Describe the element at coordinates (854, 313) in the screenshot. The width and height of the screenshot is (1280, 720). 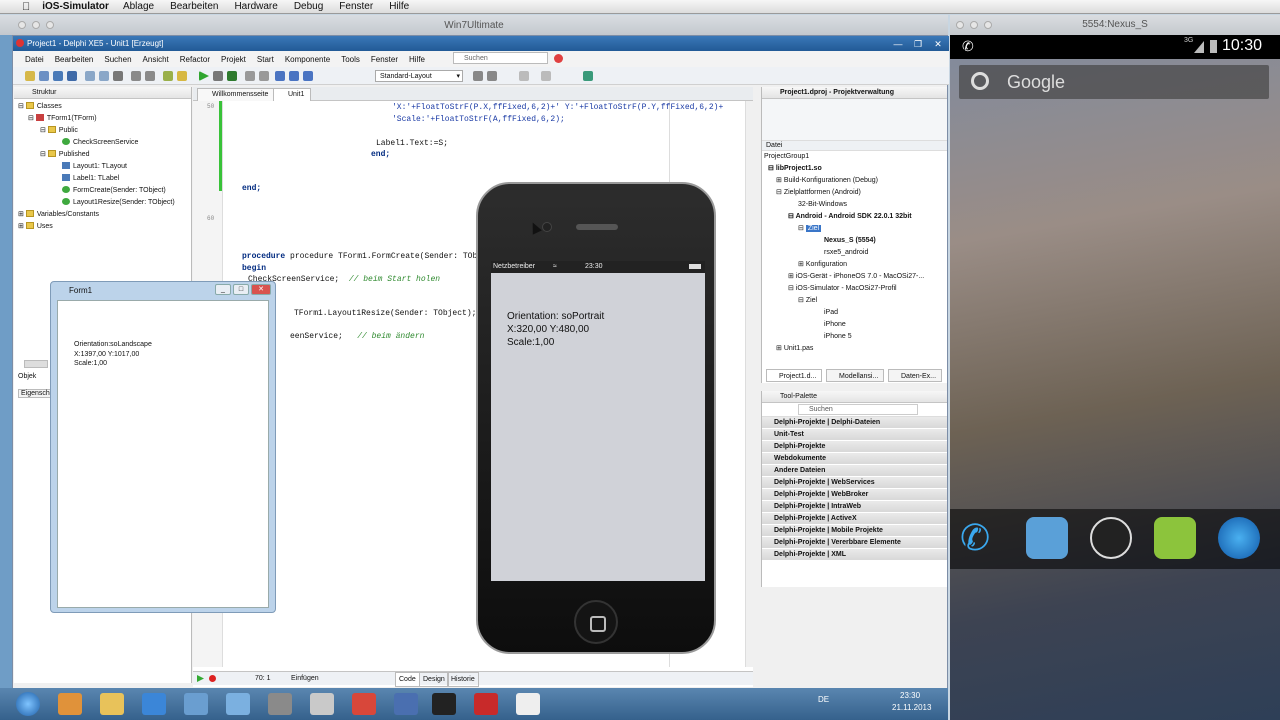
I see `tree-item: iPad` at that location.